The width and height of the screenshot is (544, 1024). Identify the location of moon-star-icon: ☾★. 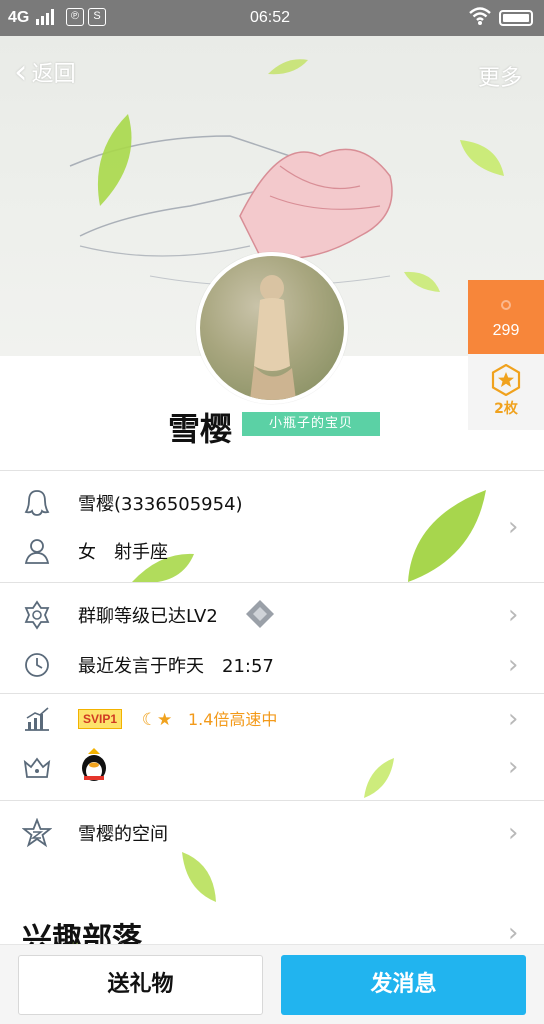
(157, 720).